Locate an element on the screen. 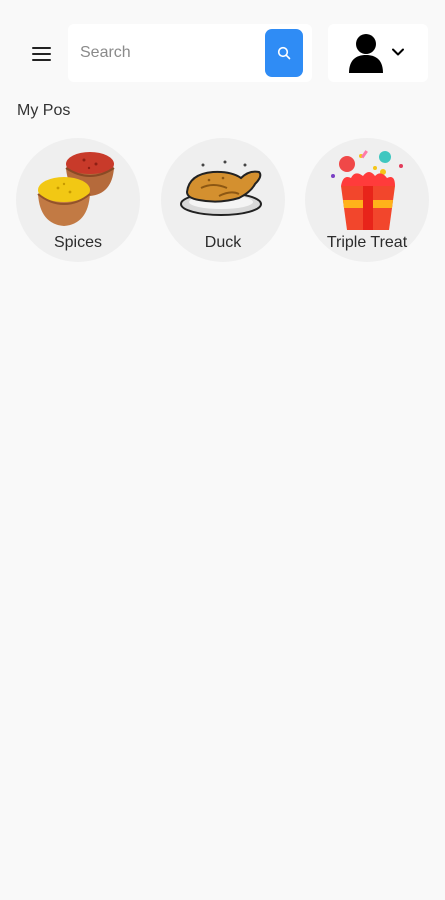 The image size is (445, 900). user-avatar-icon is located at coordinates (366, 53).